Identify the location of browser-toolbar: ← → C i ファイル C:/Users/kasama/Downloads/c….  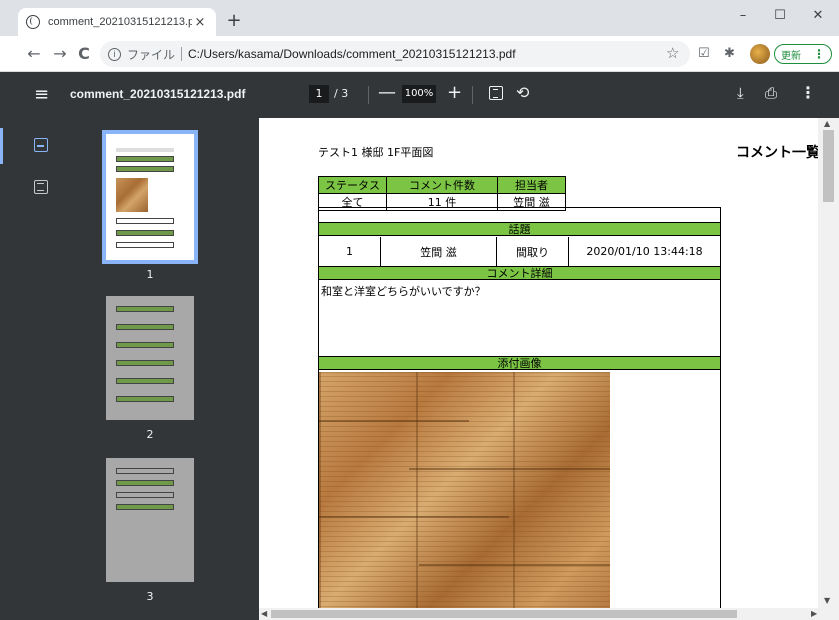
(419, 54).